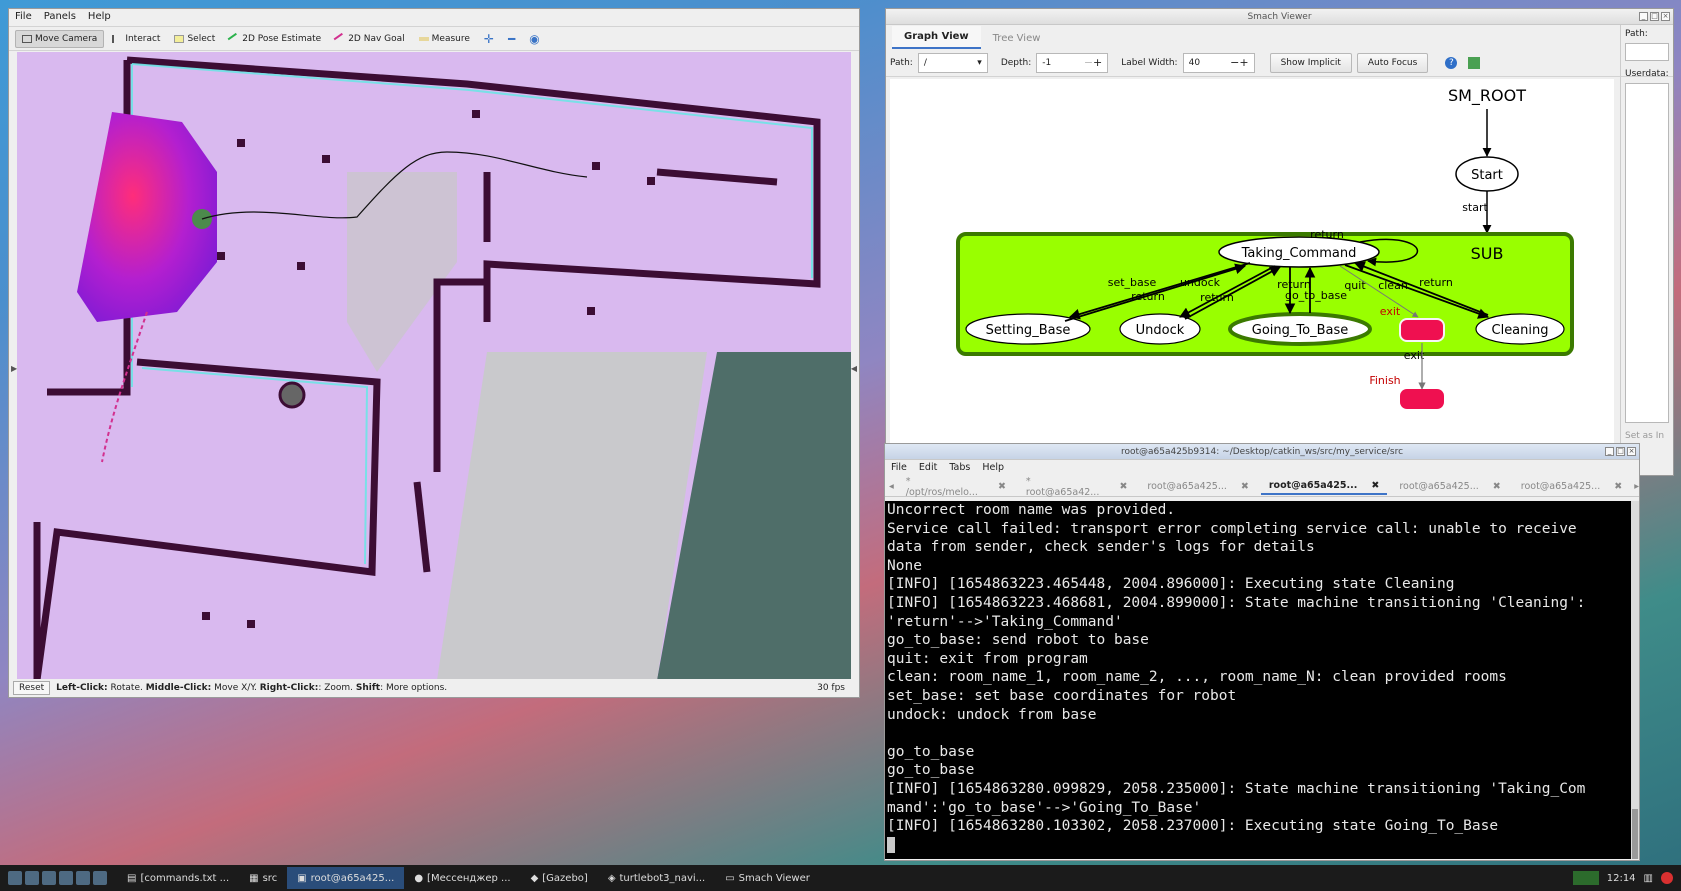 The image size is (1681, 891). Describe the element at coordinates (1310, 62) in the screenshot. I see `show-implicit-button: Show Implicit` at that location.